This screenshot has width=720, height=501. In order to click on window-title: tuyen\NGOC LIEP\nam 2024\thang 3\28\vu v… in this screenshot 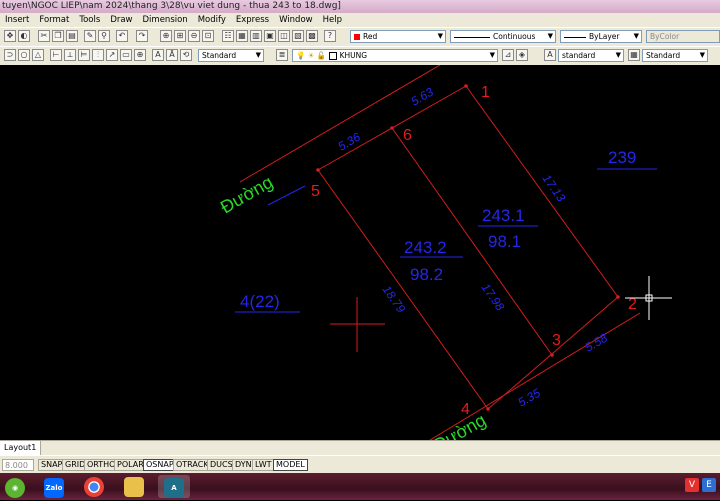, I will do `click(360, 6)`.